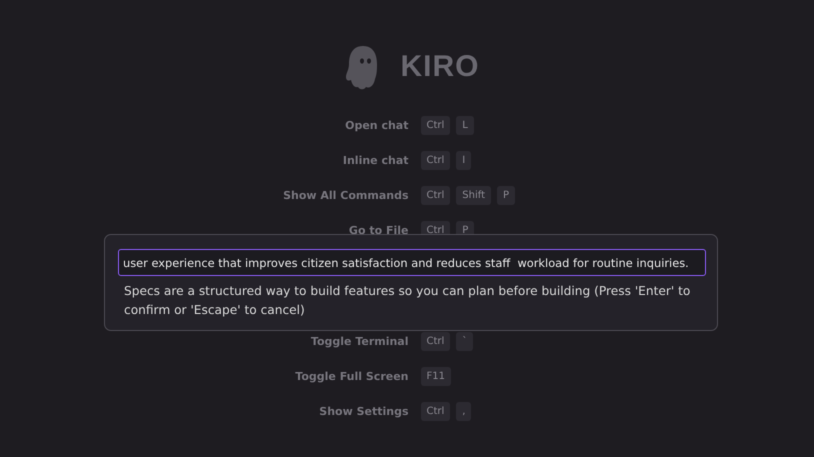  I want to click on shortcut-label: Go to File, so click(378, 230).